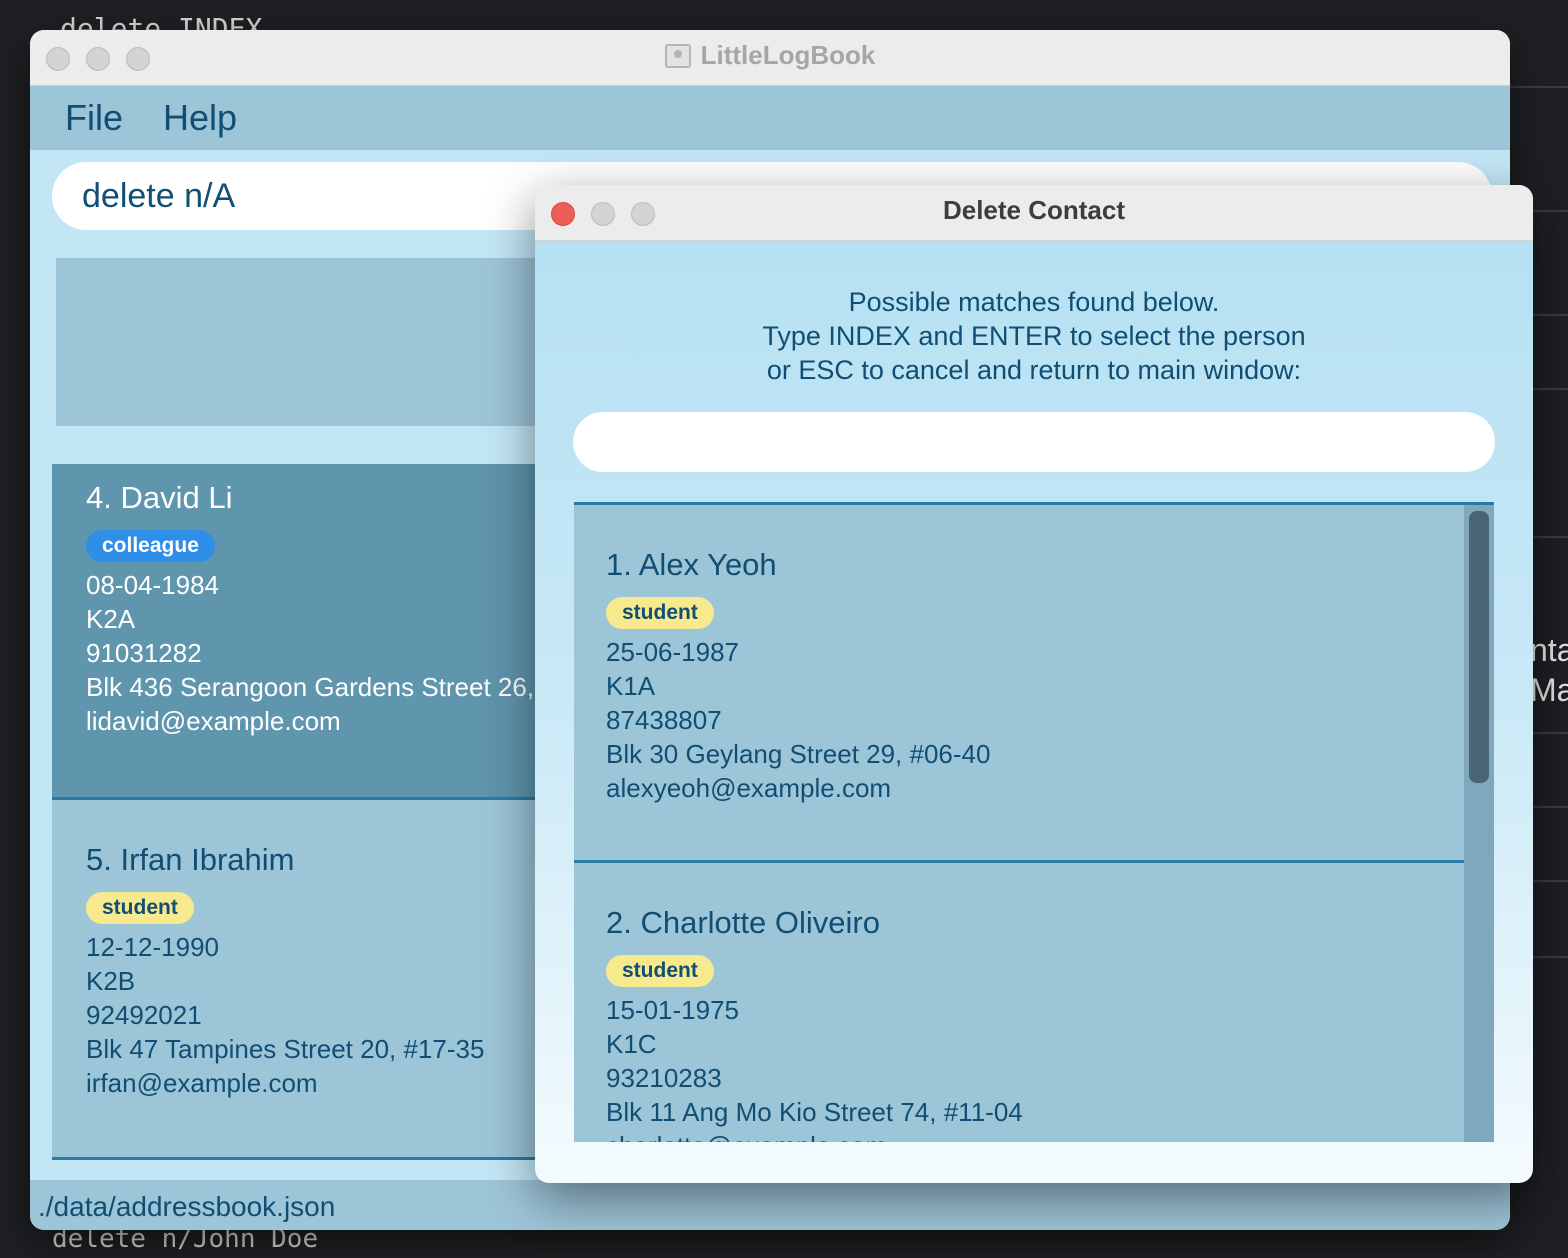  Describe the element at coordinates (1549, 670) in the screenshot. I see `background-window-text: nta Ma` at that location.